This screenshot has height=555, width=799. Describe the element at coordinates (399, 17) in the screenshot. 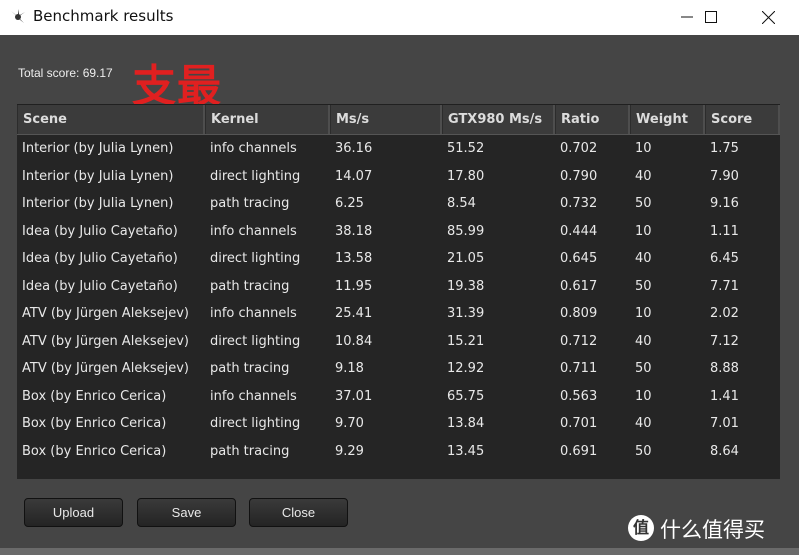

I see `title-bar: Benchmark results` at that location.